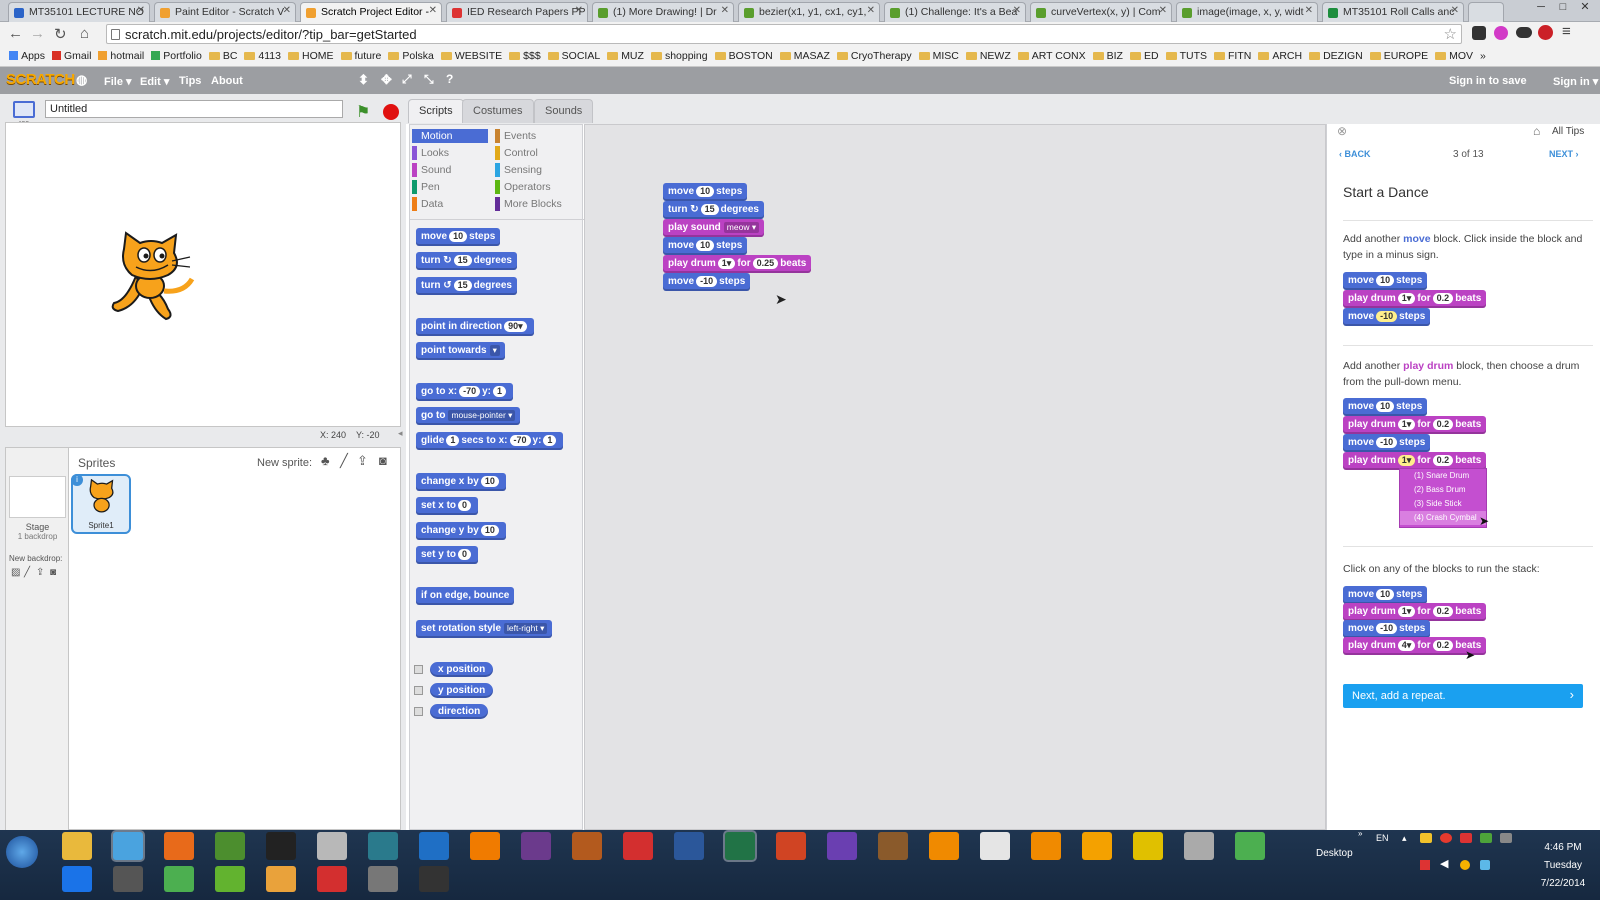 The image size is (1600, 900). What do you see at coordinates (1566, 31) in the screenshot?
I see `menu-icon: ≡` at bounding box center [1566, 31].